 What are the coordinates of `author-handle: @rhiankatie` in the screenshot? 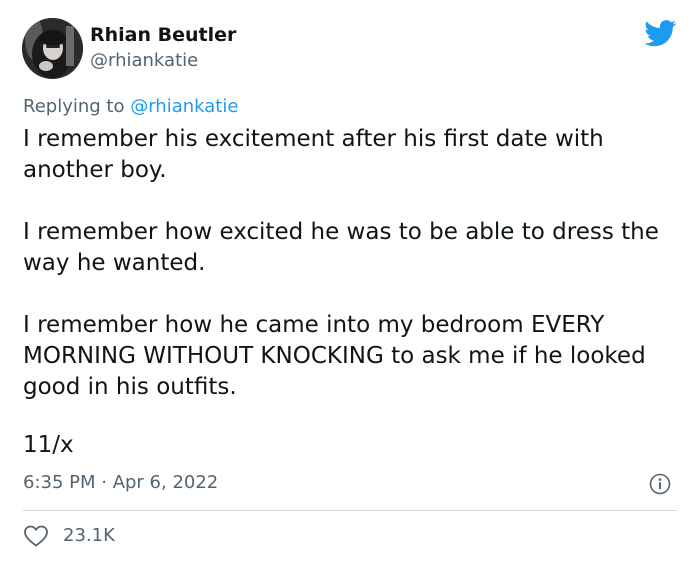 It's located at (144, 61).